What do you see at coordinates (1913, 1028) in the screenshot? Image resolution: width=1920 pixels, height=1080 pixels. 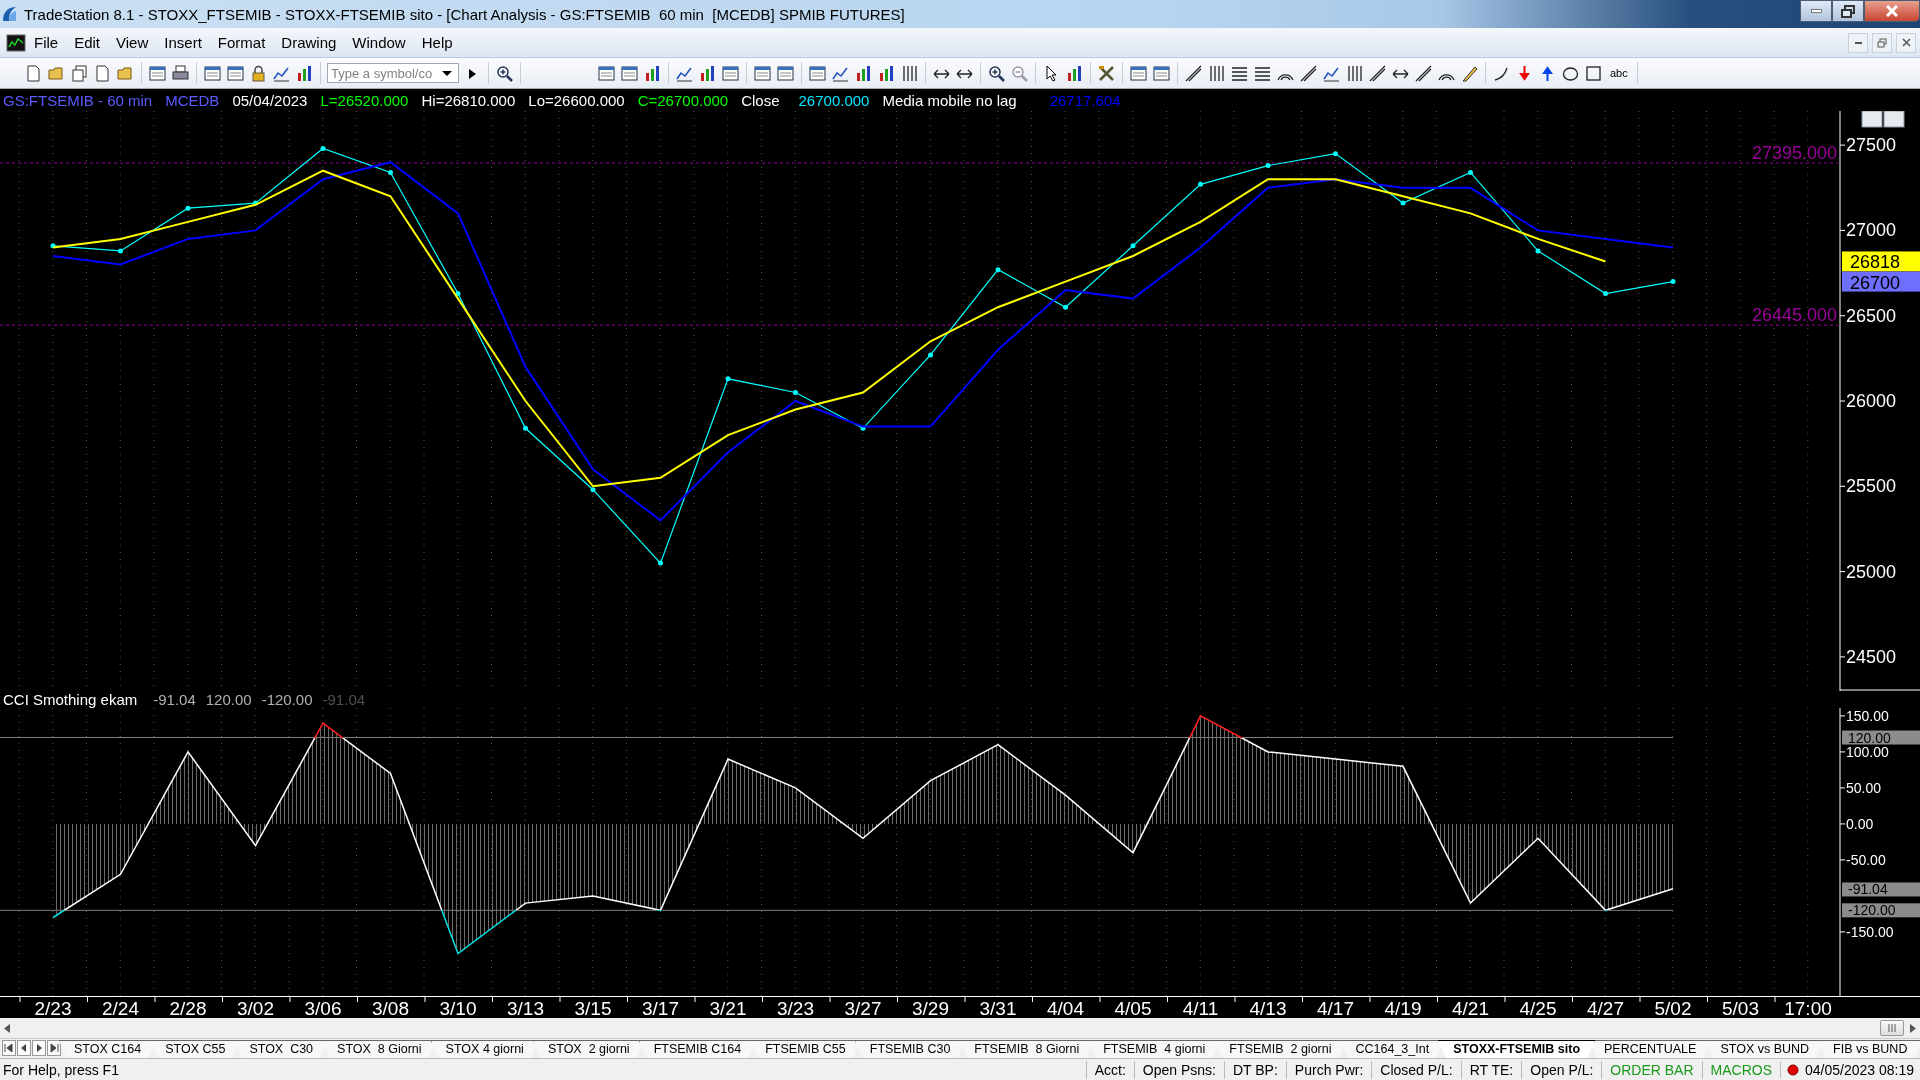 I see `scroll-right-icon` at bounding box center [1913, 1028].